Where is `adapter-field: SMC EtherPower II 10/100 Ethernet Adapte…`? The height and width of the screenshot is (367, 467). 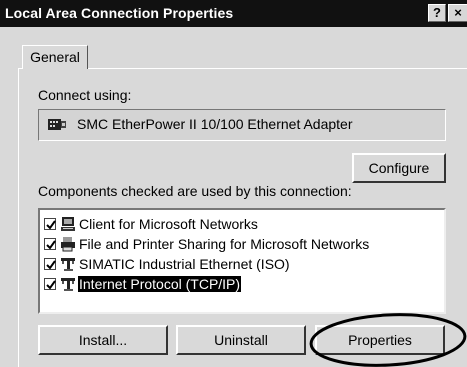 adapter-field: SMC EtherPower II 10/100 Ethernet Adapte… is located at coordinates (242, 125).